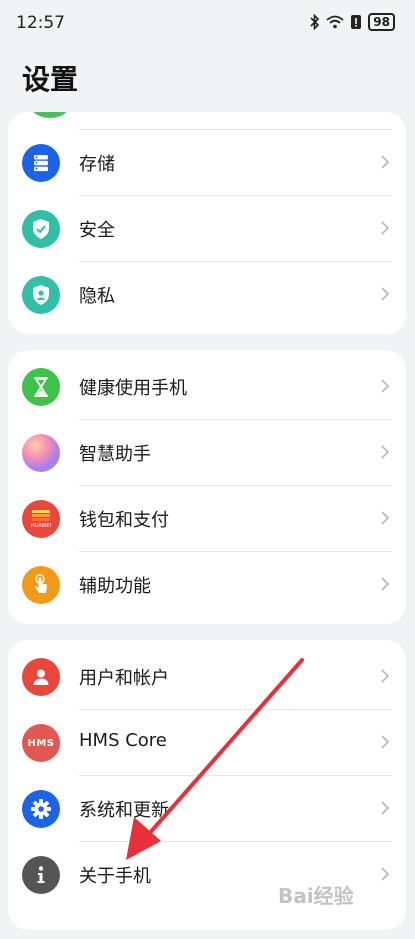  What do you see at coordinates (124, 678) in the screenshot?
I see `settings-item-label: 用户和帐户` at bounding box center [124, 678].